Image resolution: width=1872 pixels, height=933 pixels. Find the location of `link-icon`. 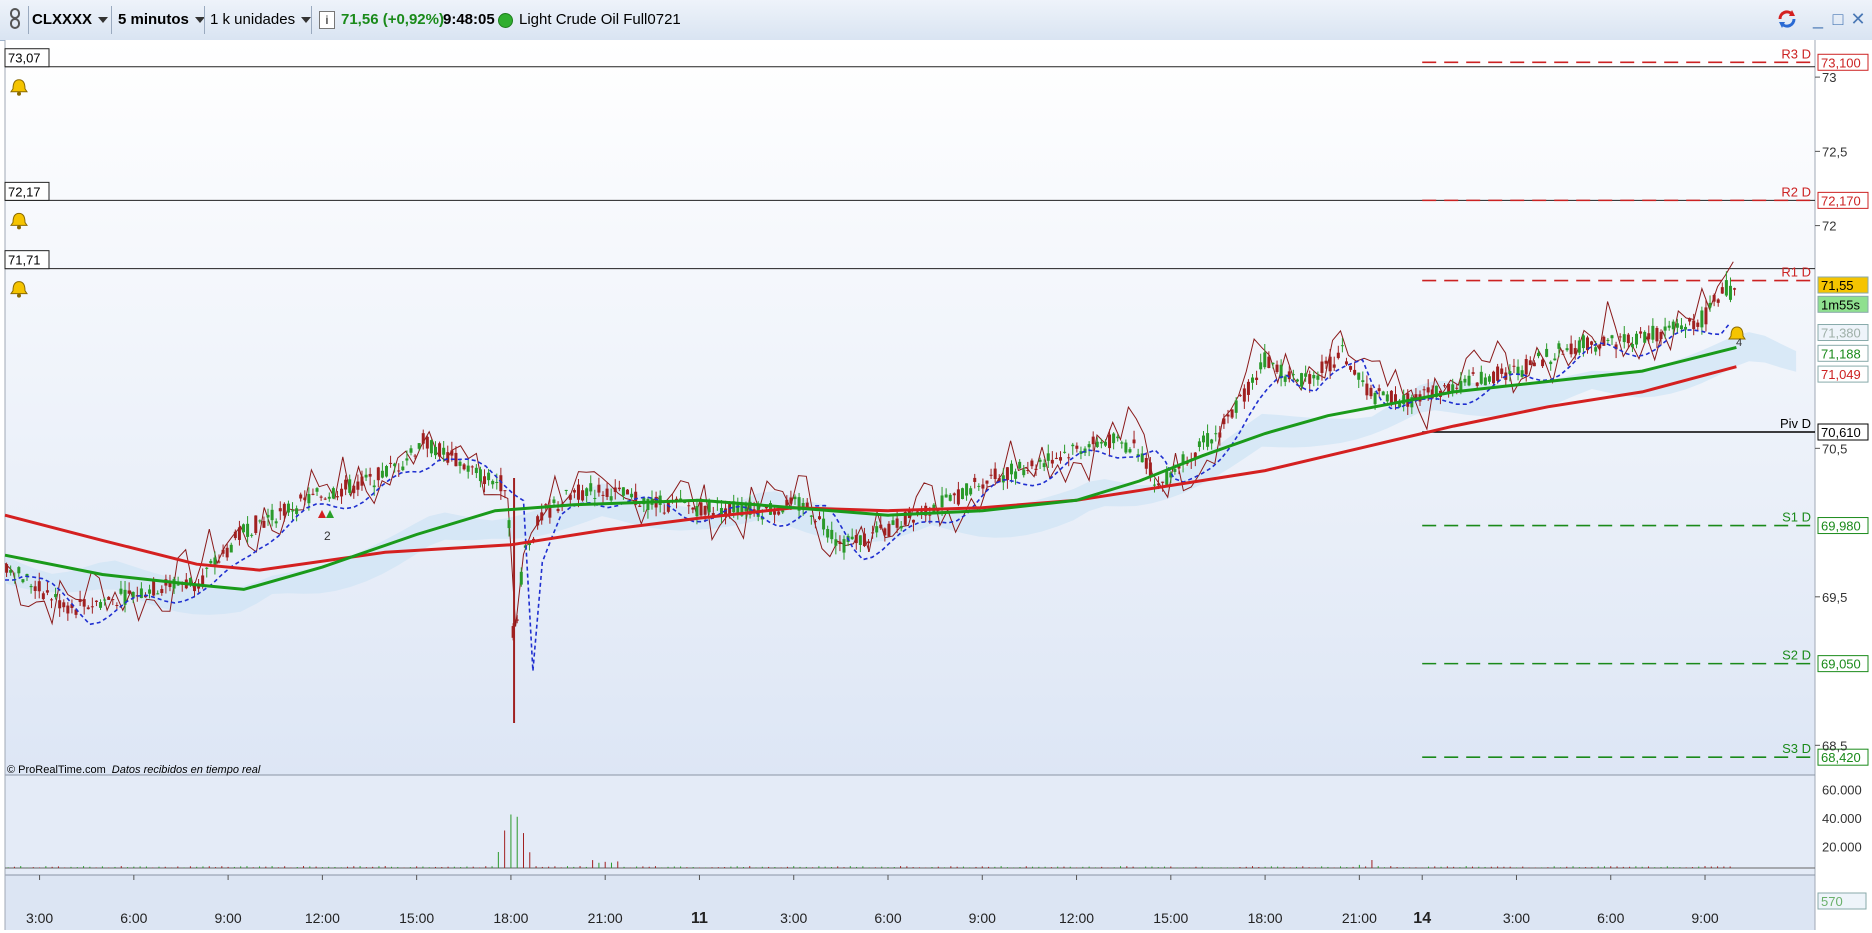

link-icon is located at coordinates (16, 20).